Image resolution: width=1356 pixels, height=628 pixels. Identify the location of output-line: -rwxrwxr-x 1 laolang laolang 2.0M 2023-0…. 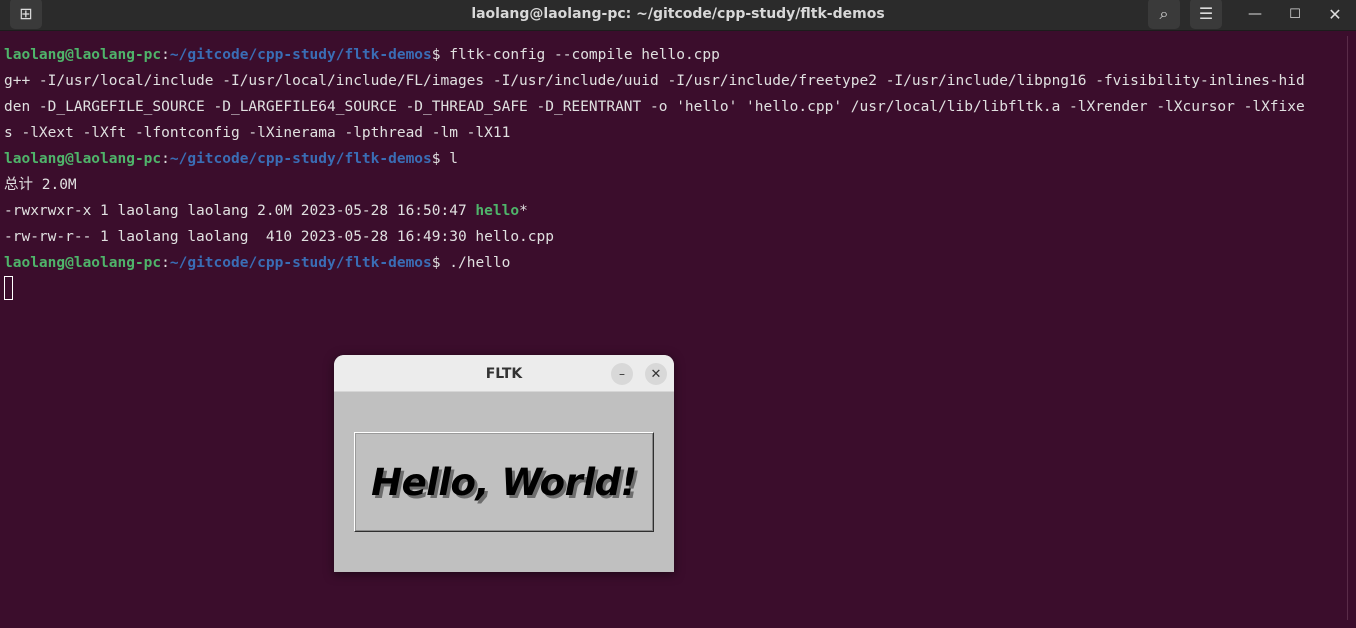
(677, 211).